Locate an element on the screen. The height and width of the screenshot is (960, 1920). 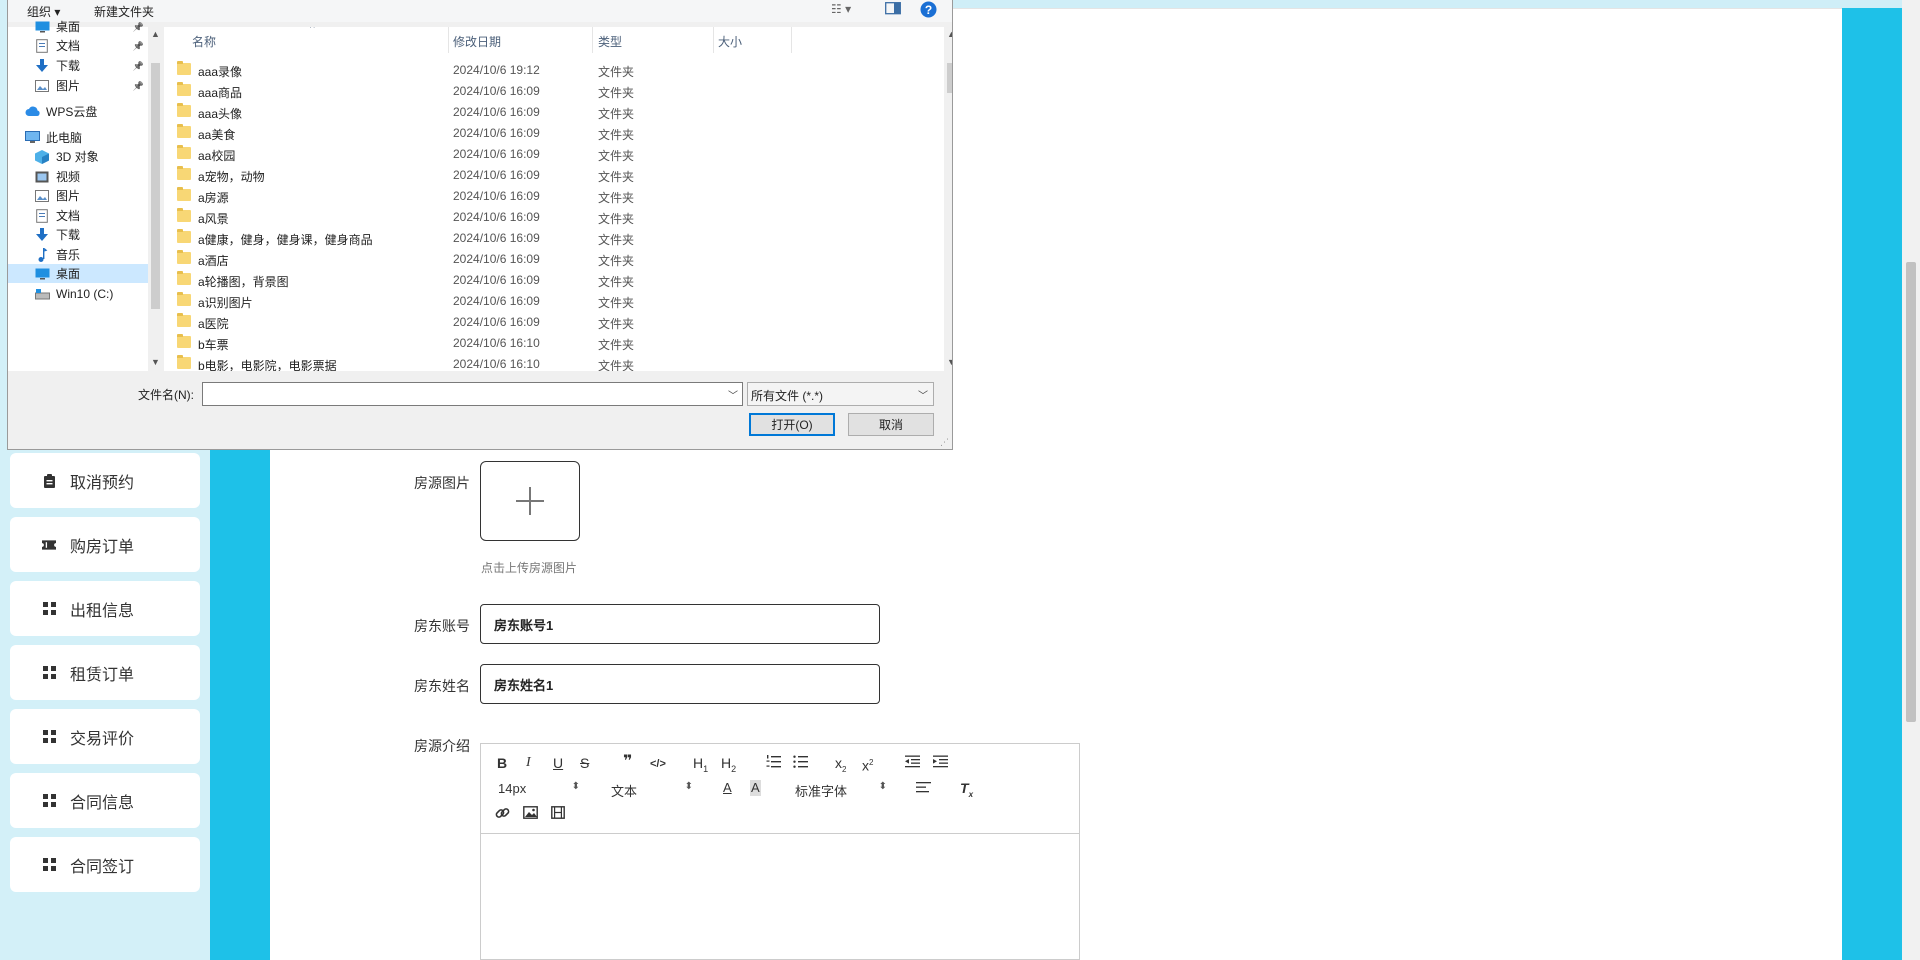
nav-item: 文档 is located at coordinates (78, 215).